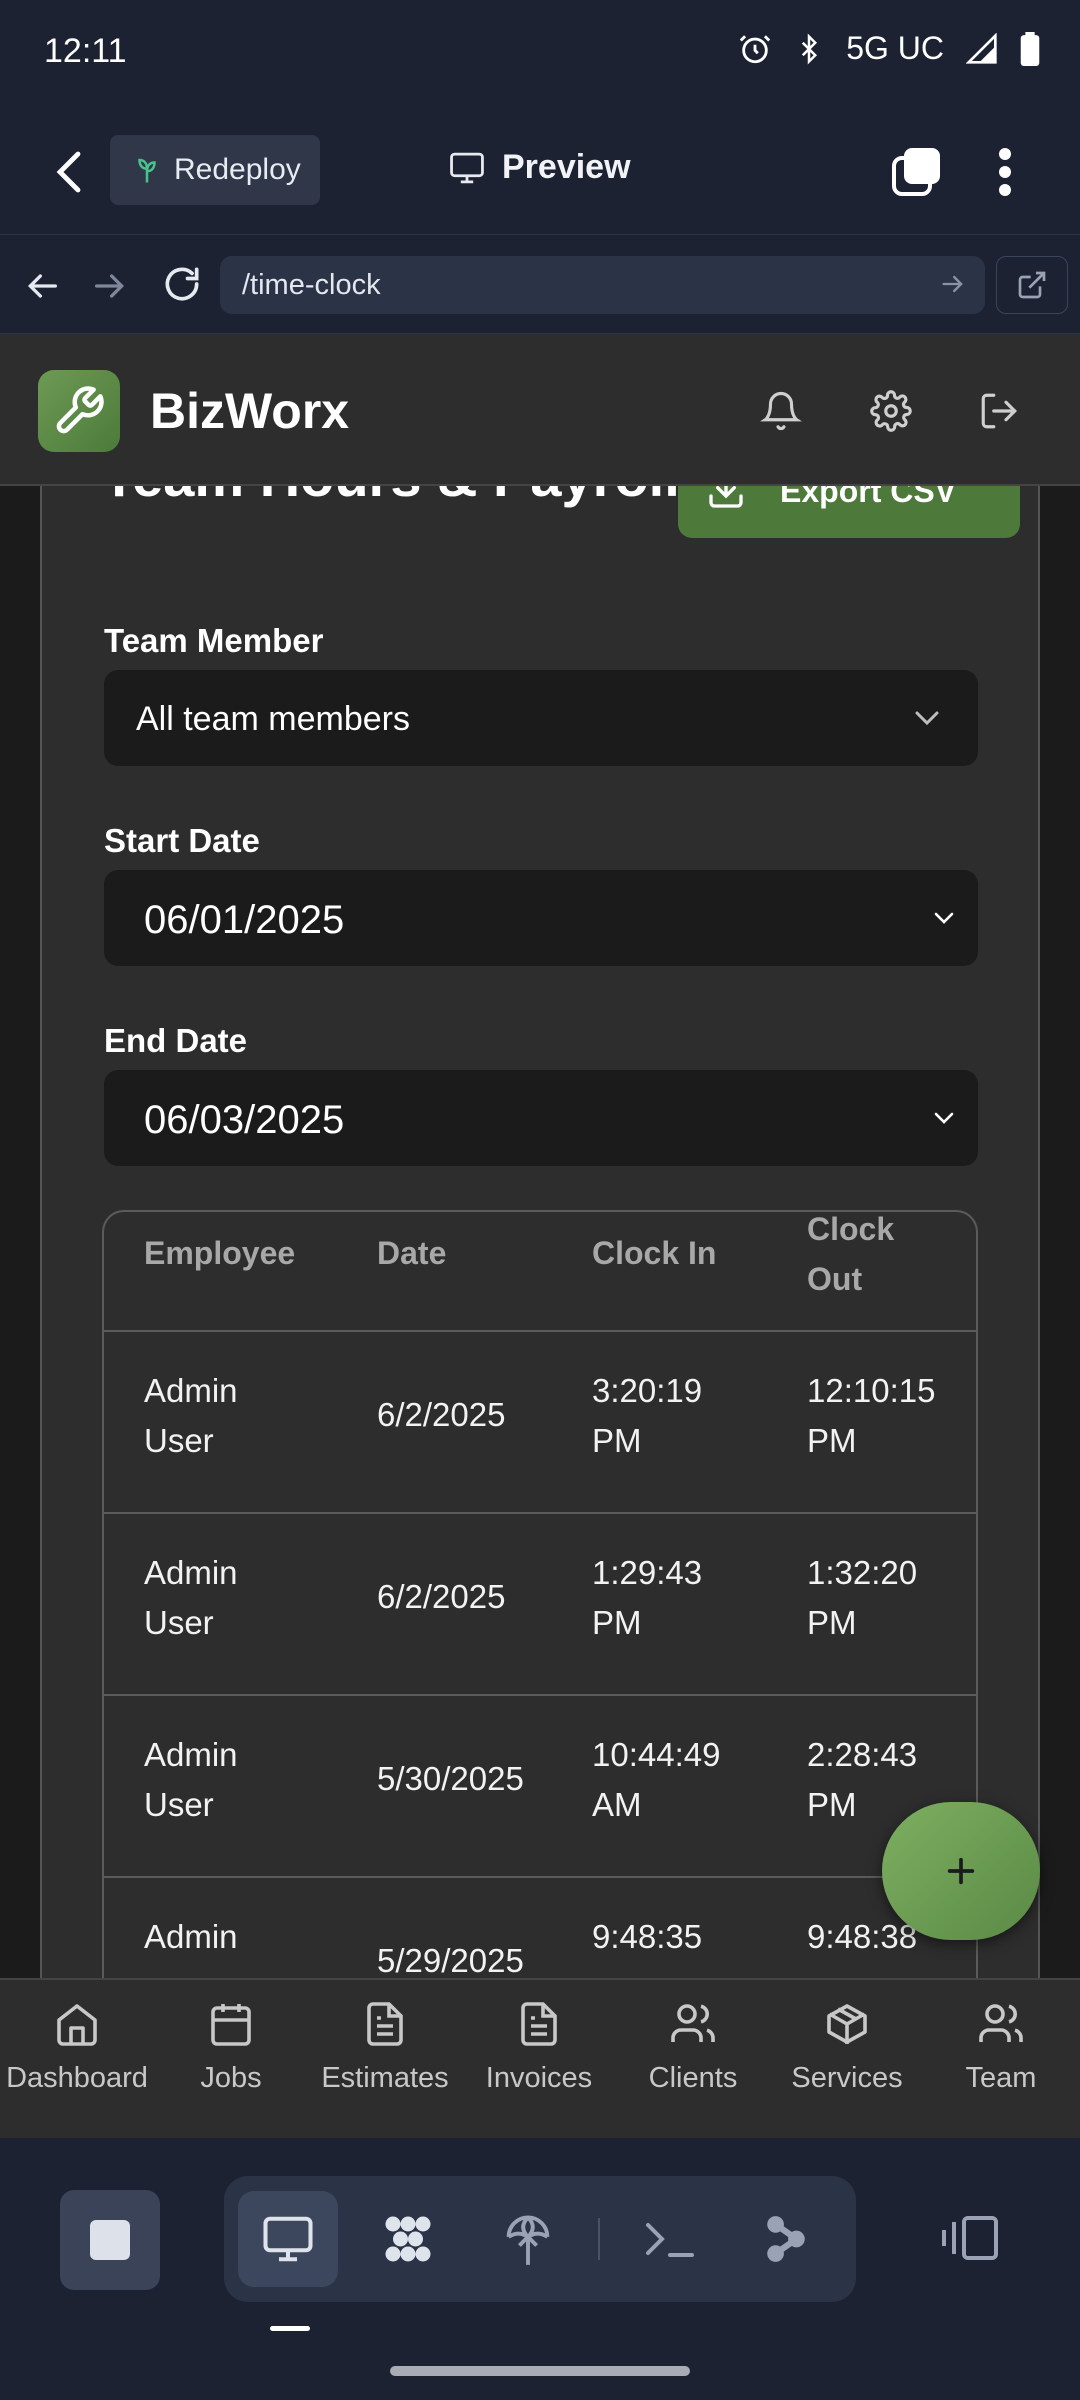  What do you see at coordinates (85, 51) in the screenshot?
I see `status-time: 12:11` at bounding box center [85, 51].